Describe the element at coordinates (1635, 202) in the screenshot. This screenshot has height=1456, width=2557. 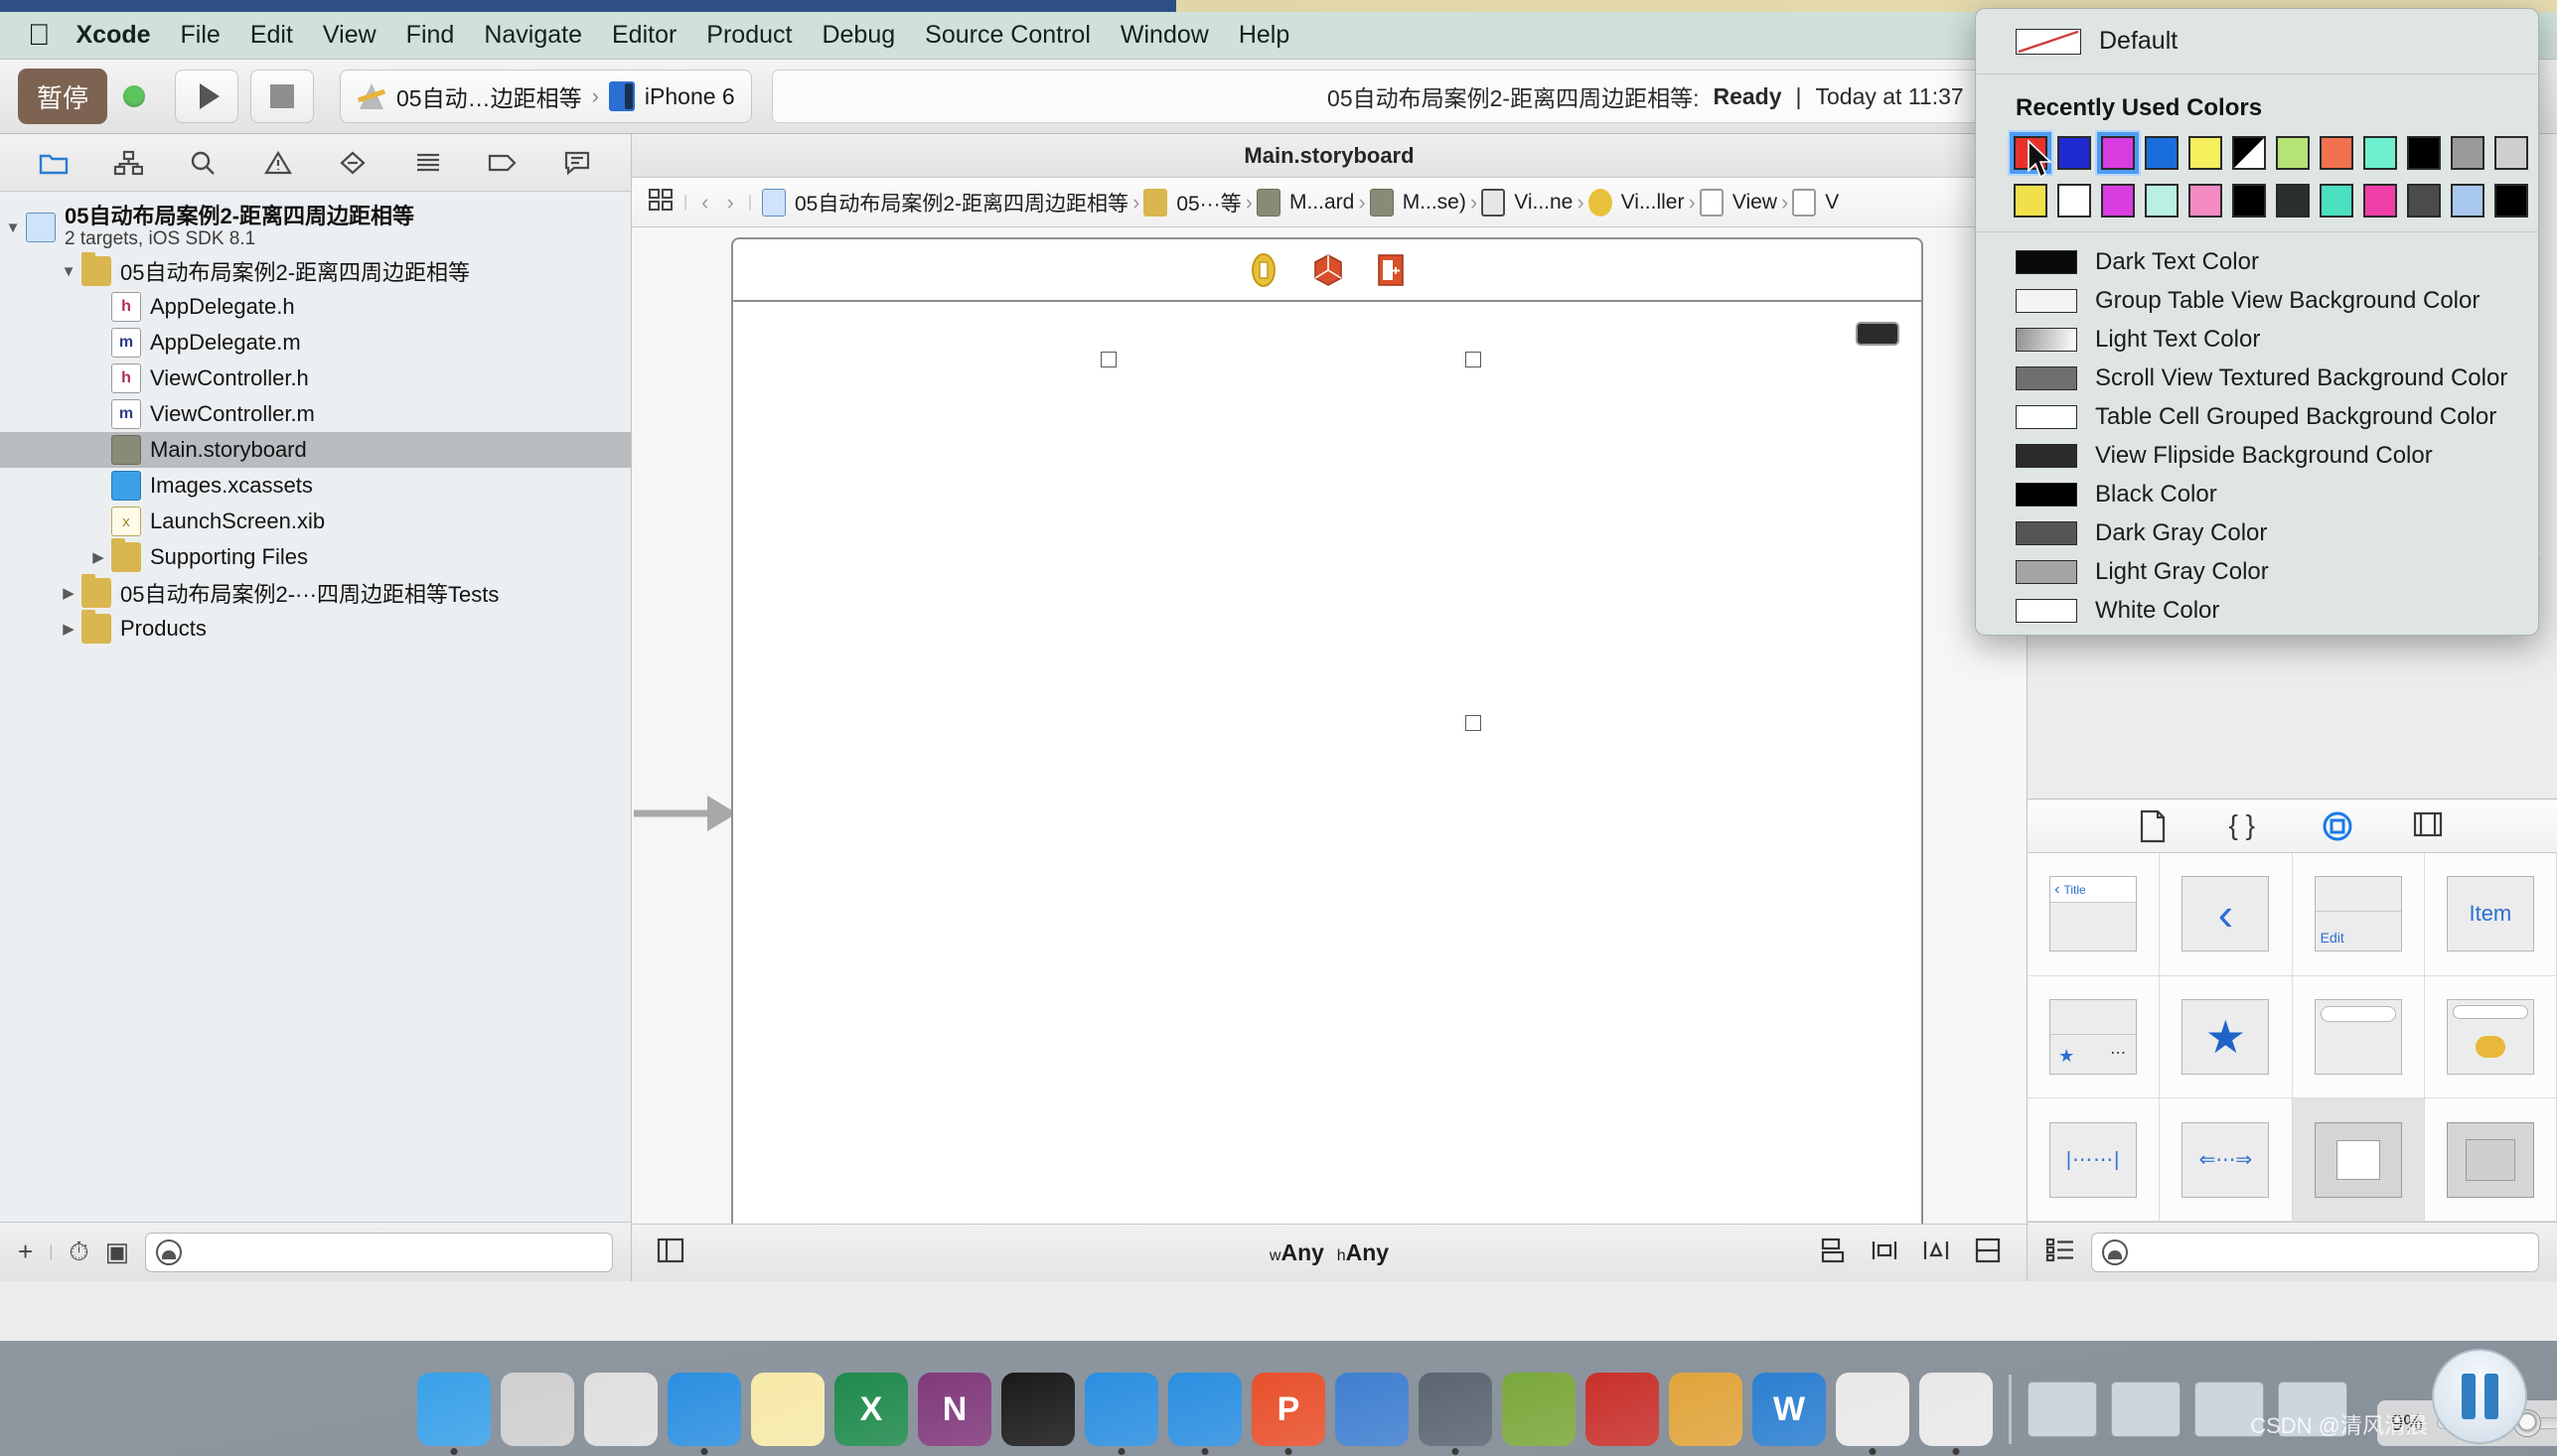
I see `breadcrumb: Vi...ller` at that location.